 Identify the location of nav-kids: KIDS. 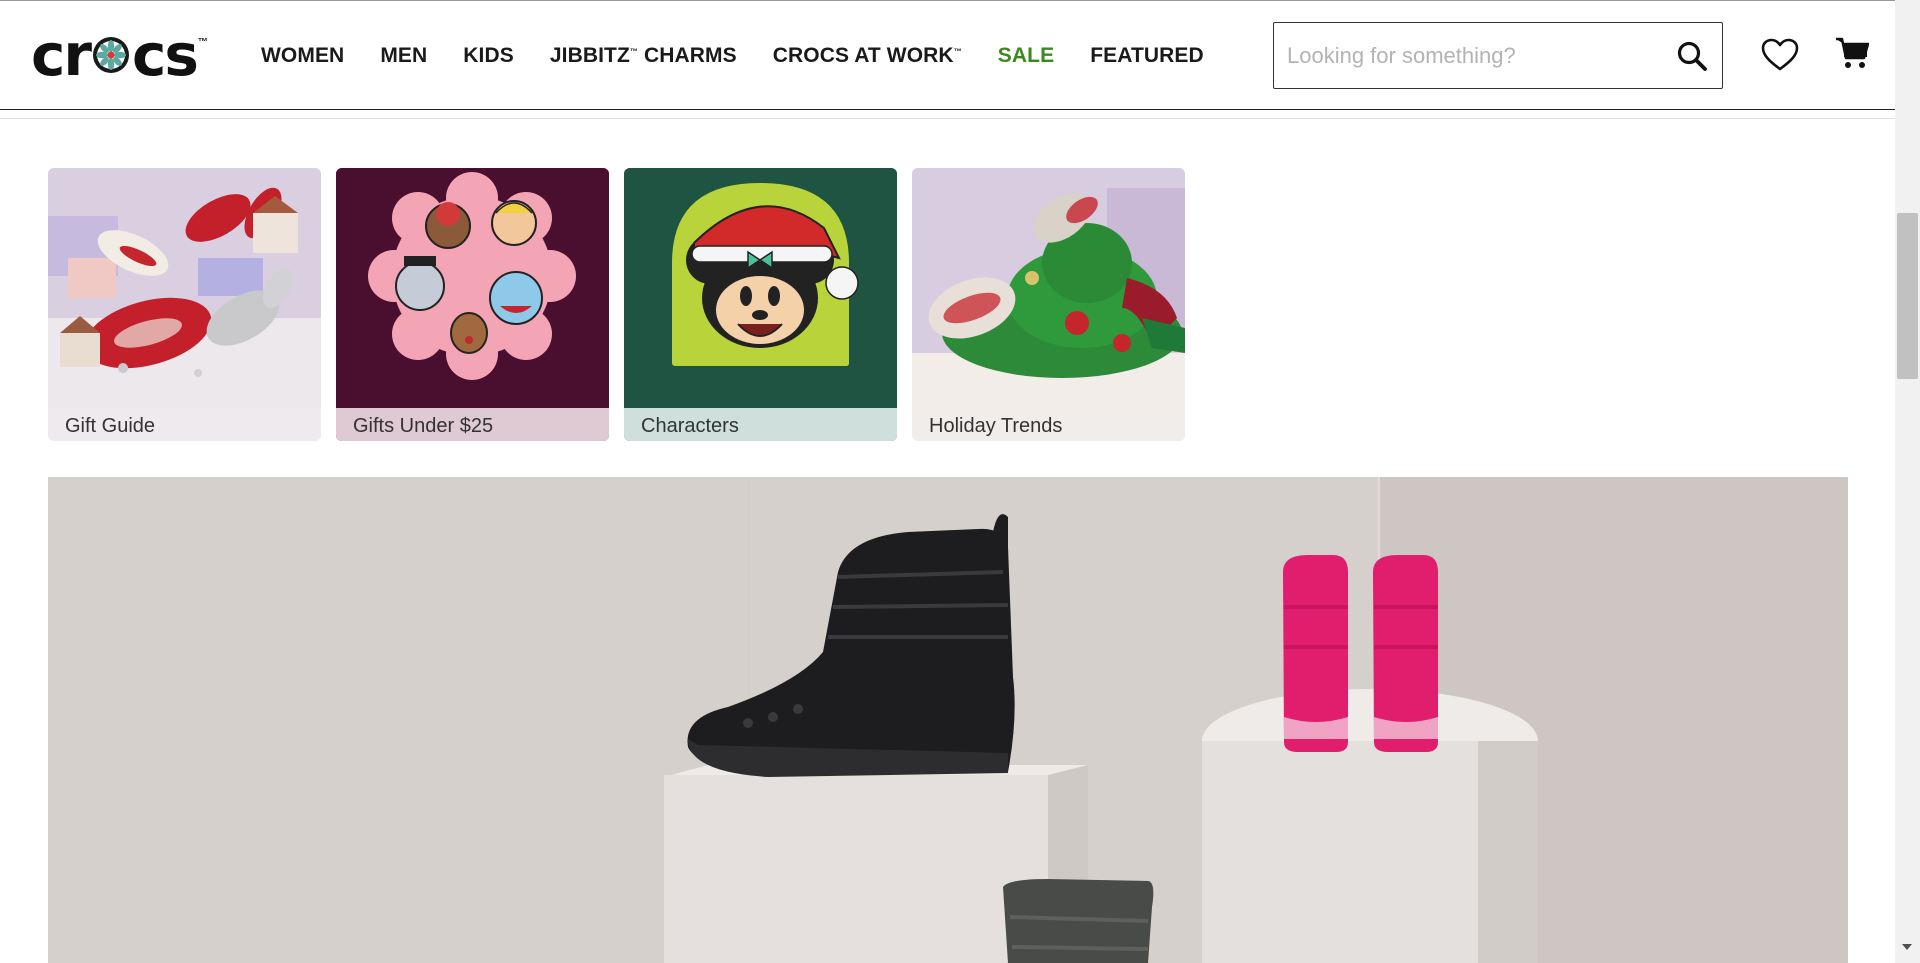
(488, 56).